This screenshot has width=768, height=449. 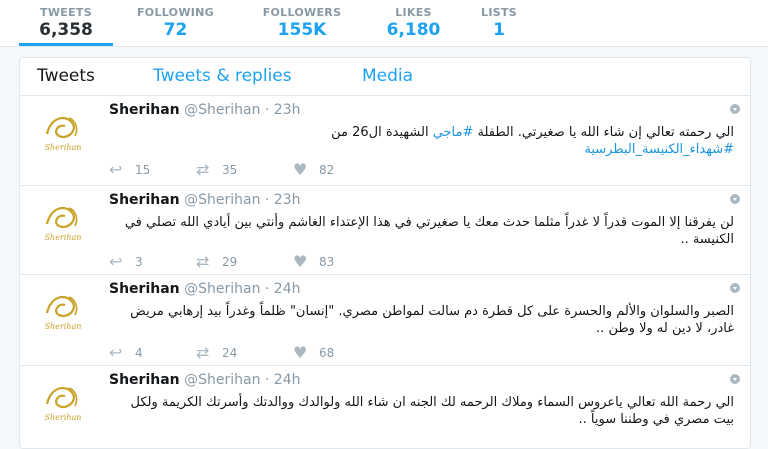 What do you see at coordinates (230, 352) in the screenshot?
I see `retweet-count: 24` at bounding box center [230, 352].